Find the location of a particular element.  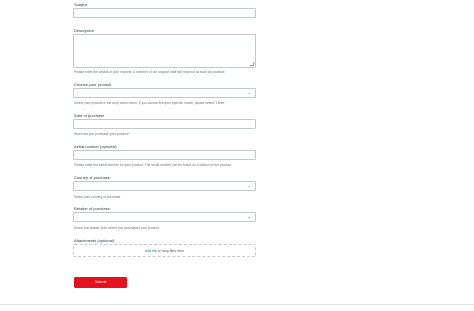

country-label: Country of purchase is located at coordinates (92, 177).